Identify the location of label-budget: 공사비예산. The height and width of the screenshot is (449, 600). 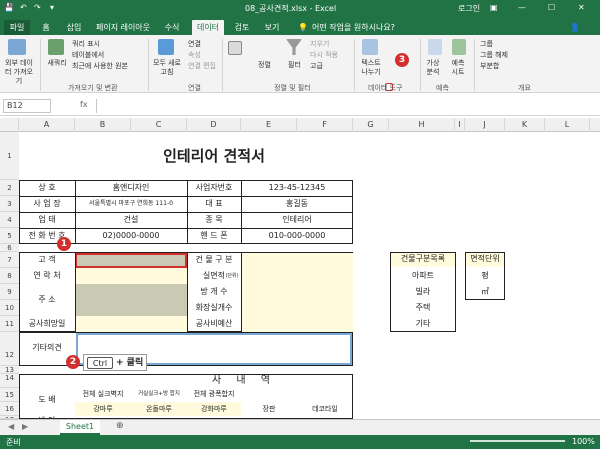
(214, 324).